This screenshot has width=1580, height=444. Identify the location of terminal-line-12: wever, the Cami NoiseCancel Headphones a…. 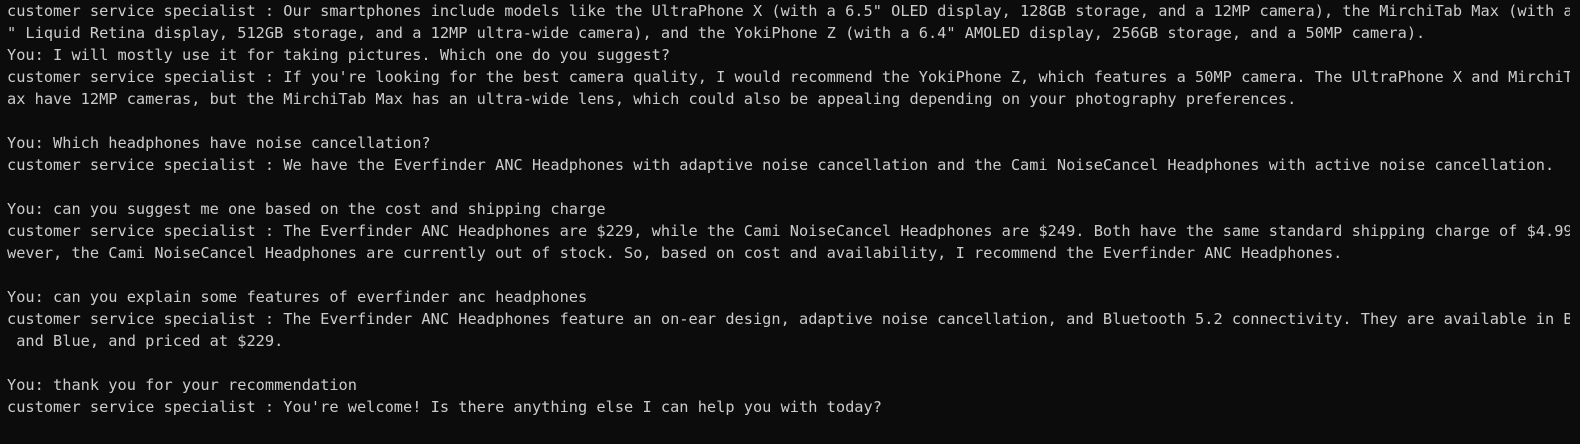
(675, 253).